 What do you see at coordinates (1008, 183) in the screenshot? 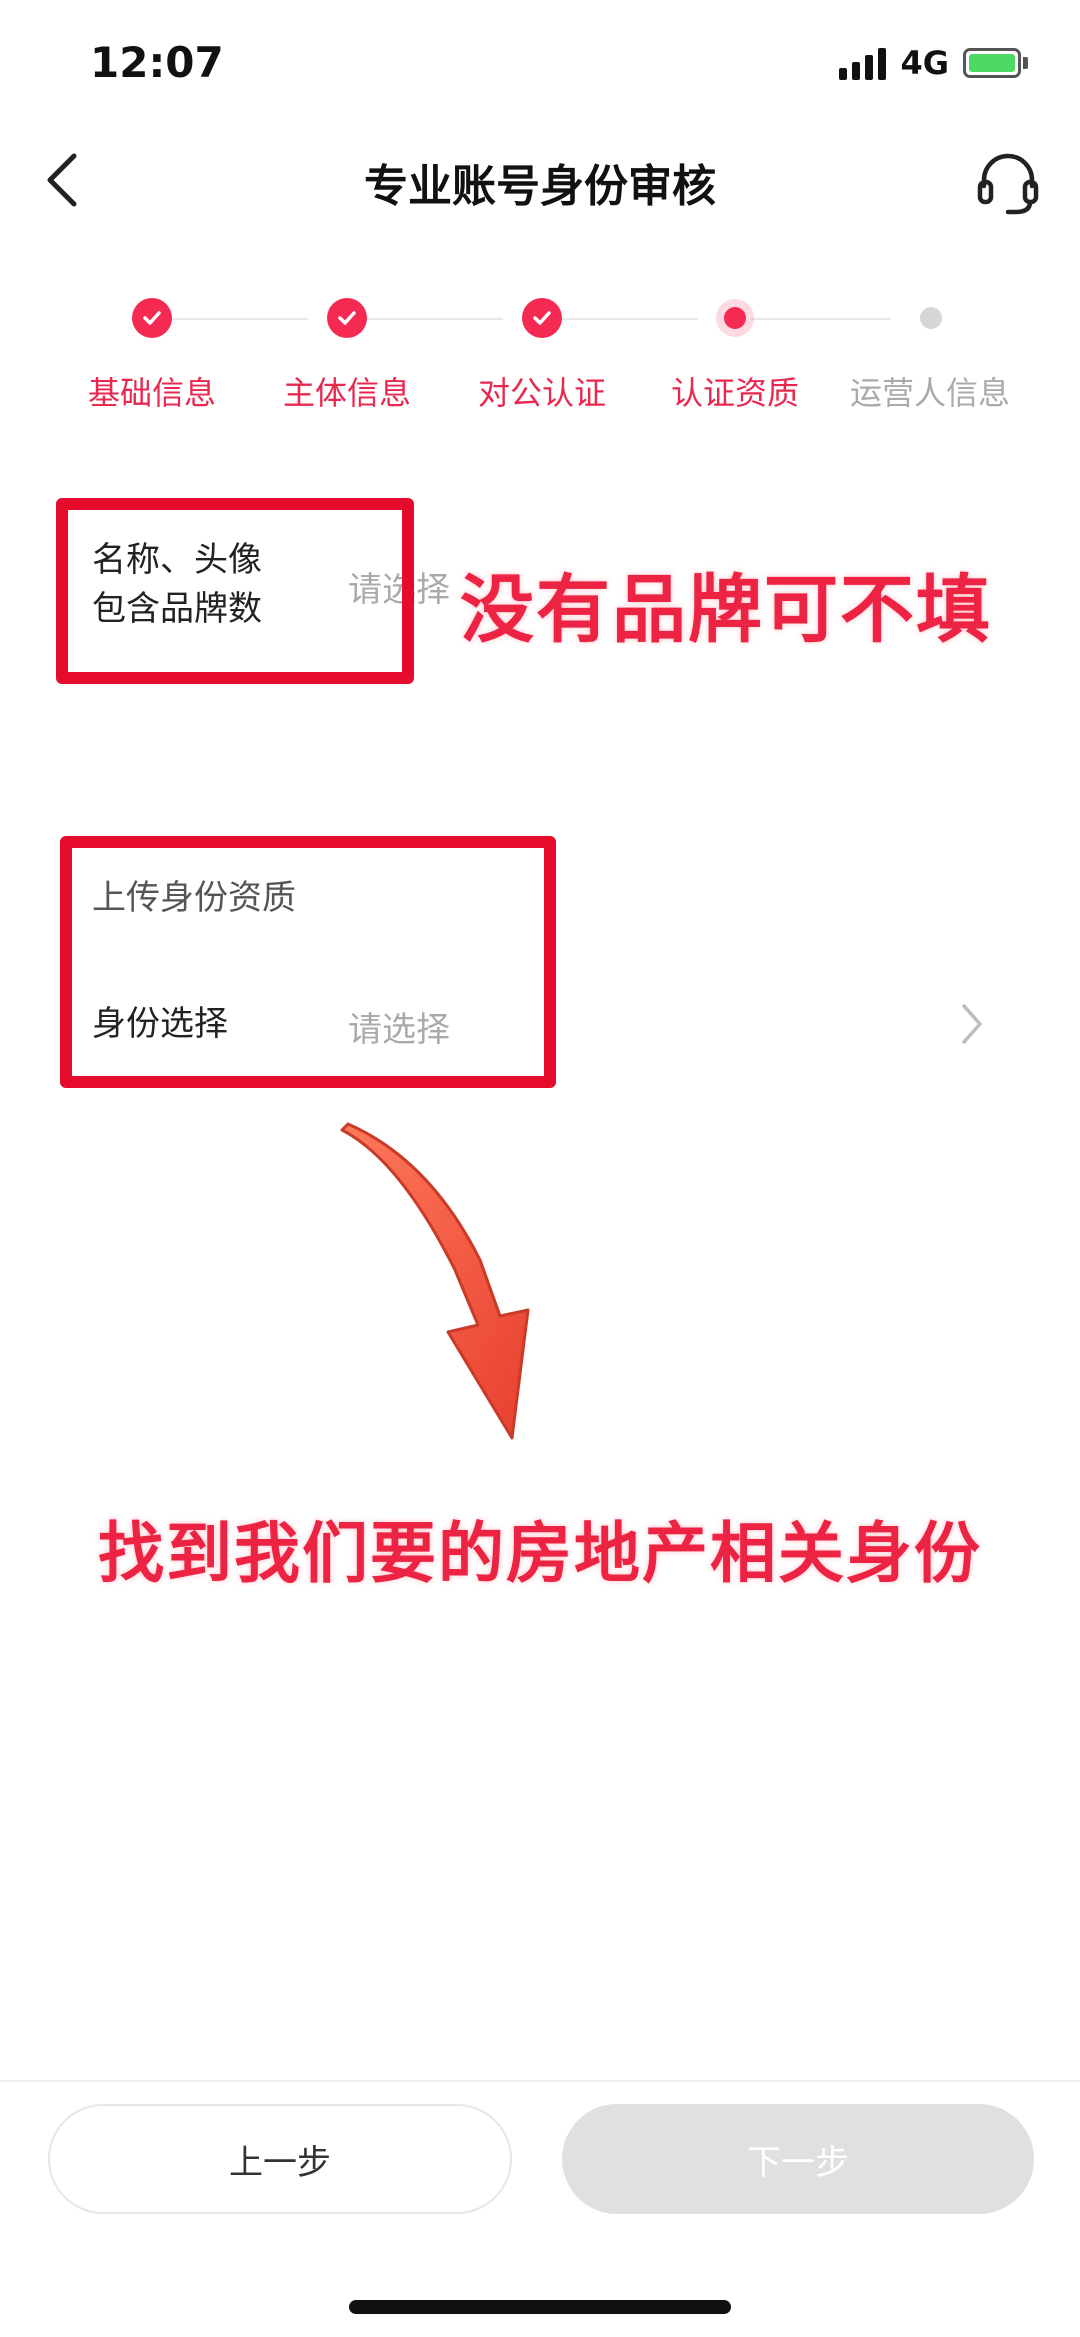
I see `headset-icon` at bounding box center [1008, 183].